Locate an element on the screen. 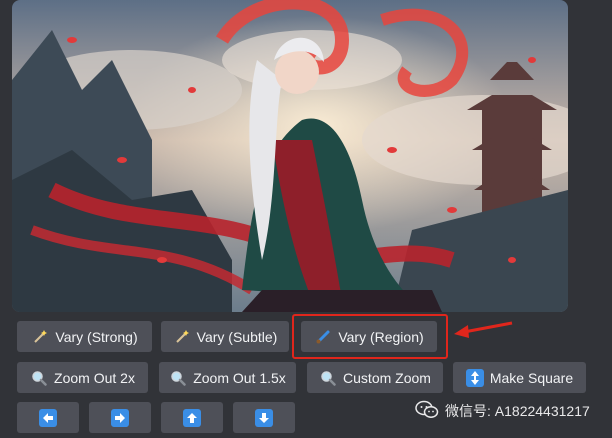 The height and width of the screenshot is (438, 612). pan-up-button is located at coordinates (192, 417).